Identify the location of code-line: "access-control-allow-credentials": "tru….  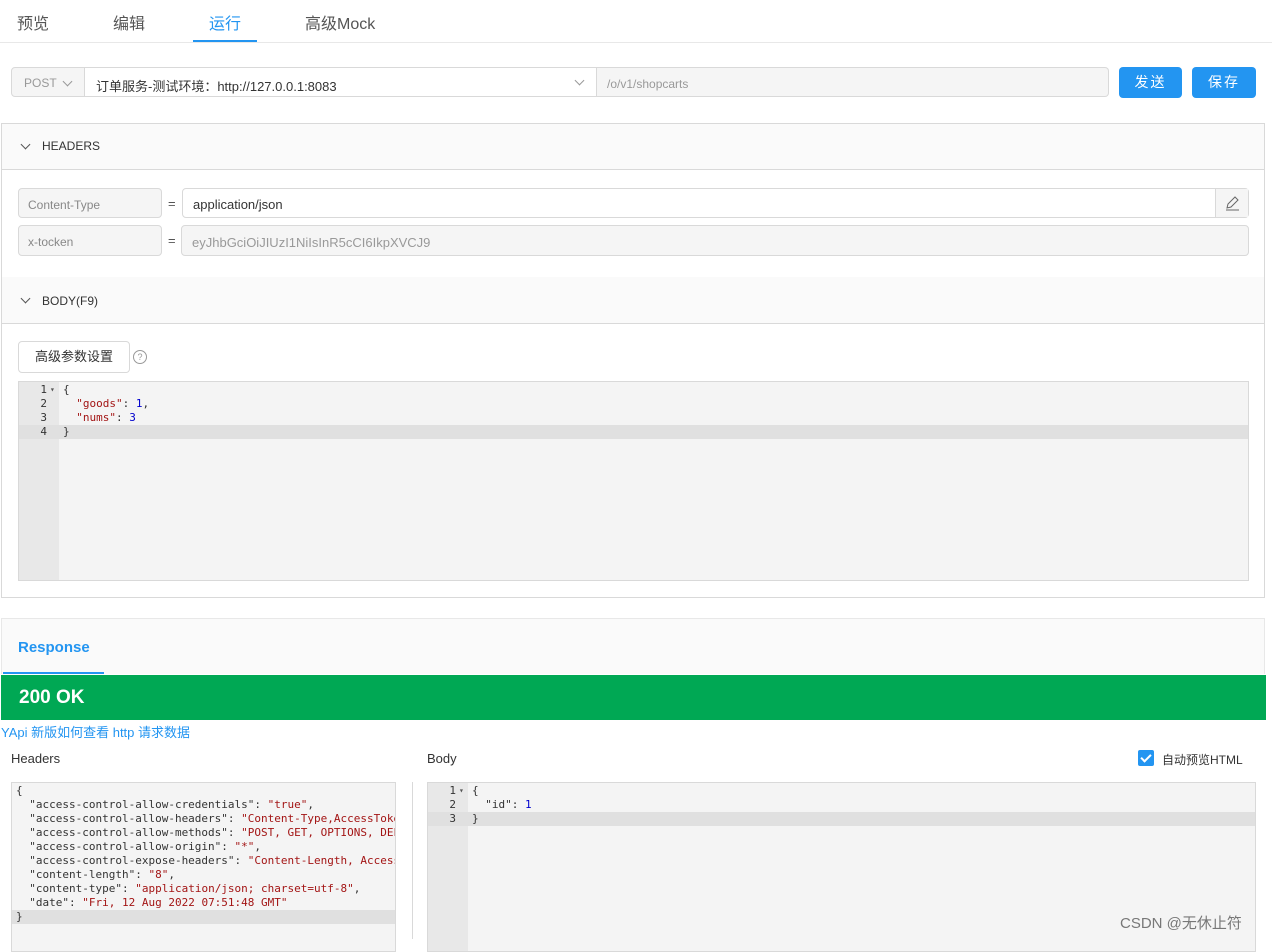
(165, 804).